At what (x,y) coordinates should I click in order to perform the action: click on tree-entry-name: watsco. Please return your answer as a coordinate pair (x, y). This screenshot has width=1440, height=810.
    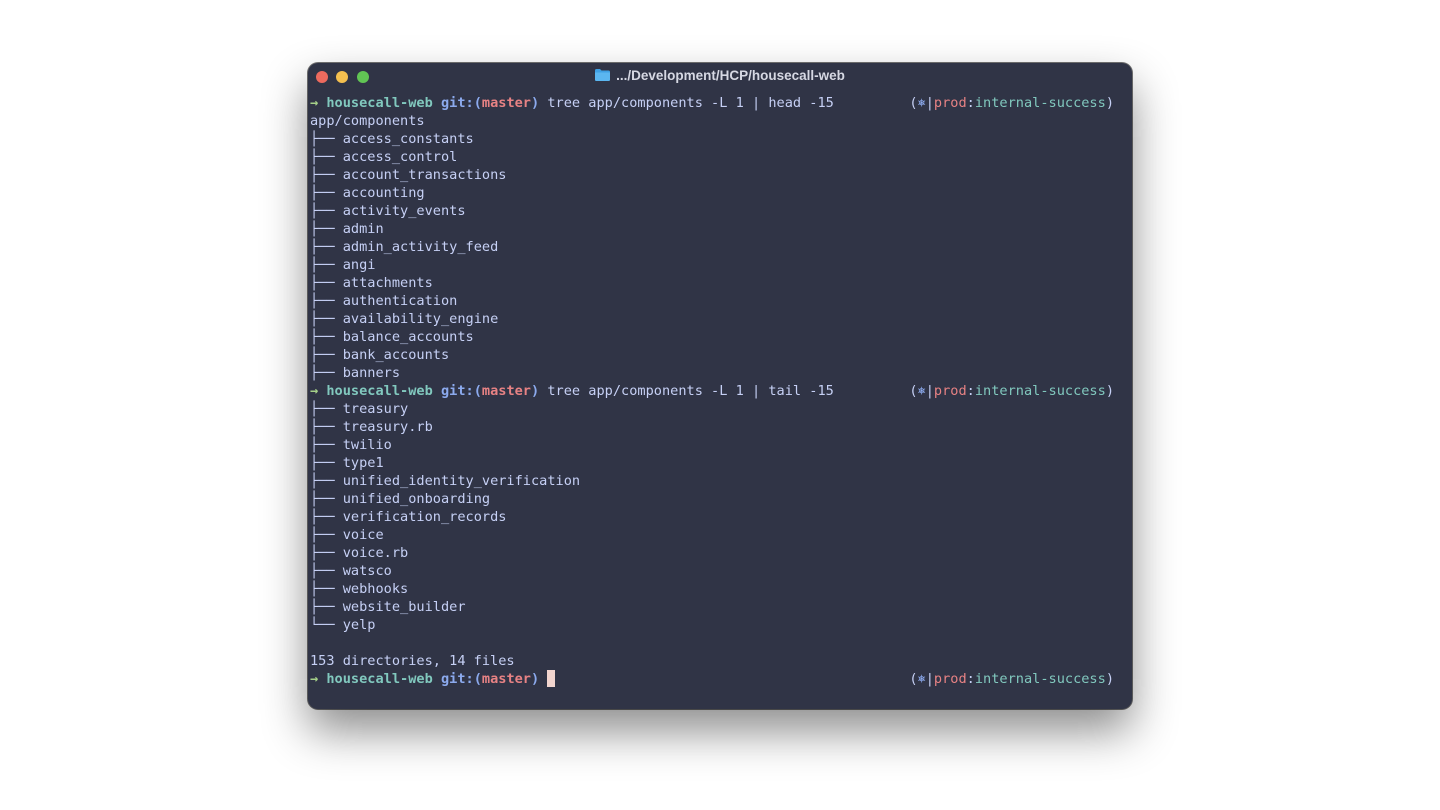
    Looking at the image, I should click on (367, 571).